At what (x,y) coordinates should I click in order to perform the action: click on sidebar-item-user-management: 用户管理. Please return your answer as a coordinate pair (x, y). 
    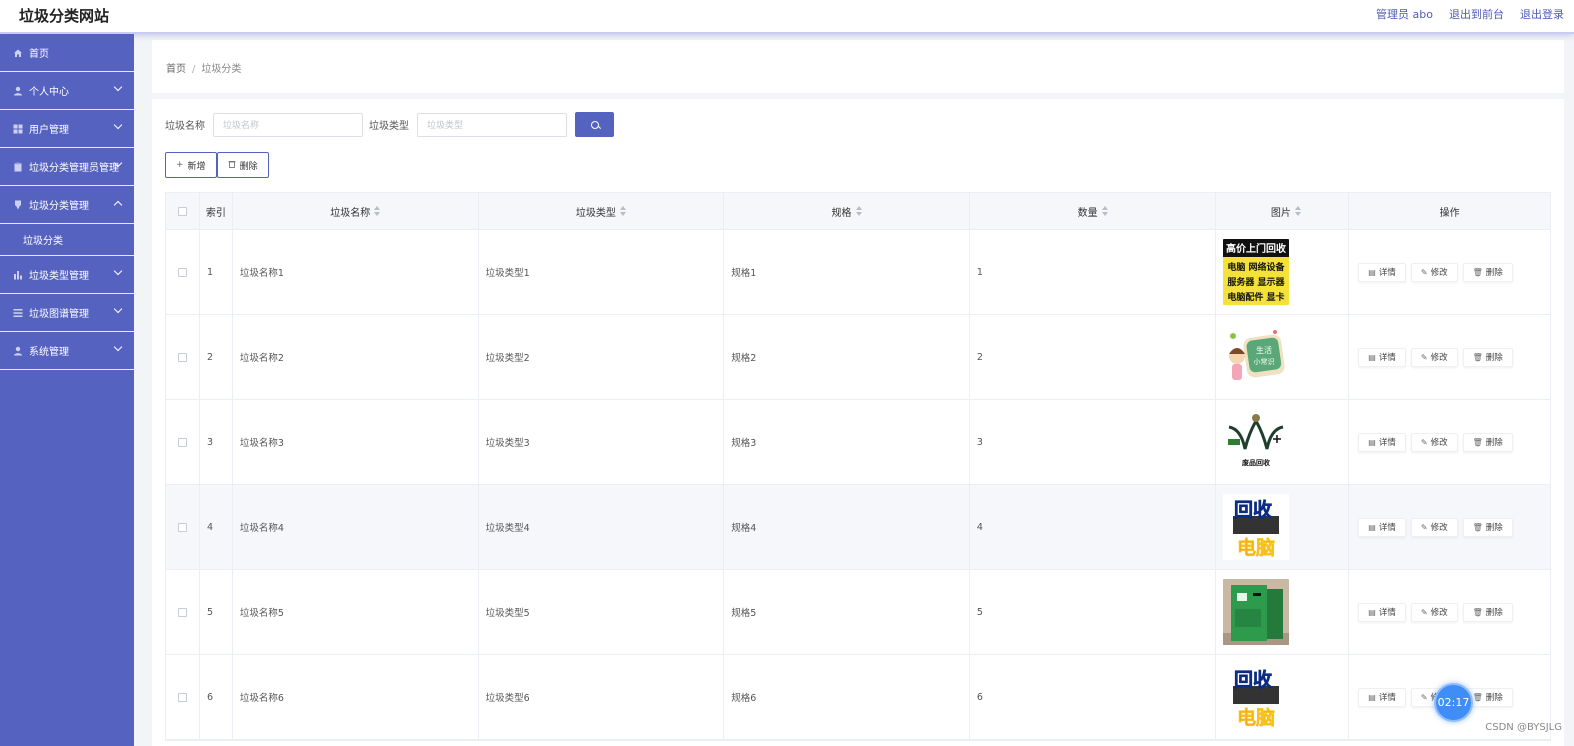
    Looking at the image, I should click on (67, 129).